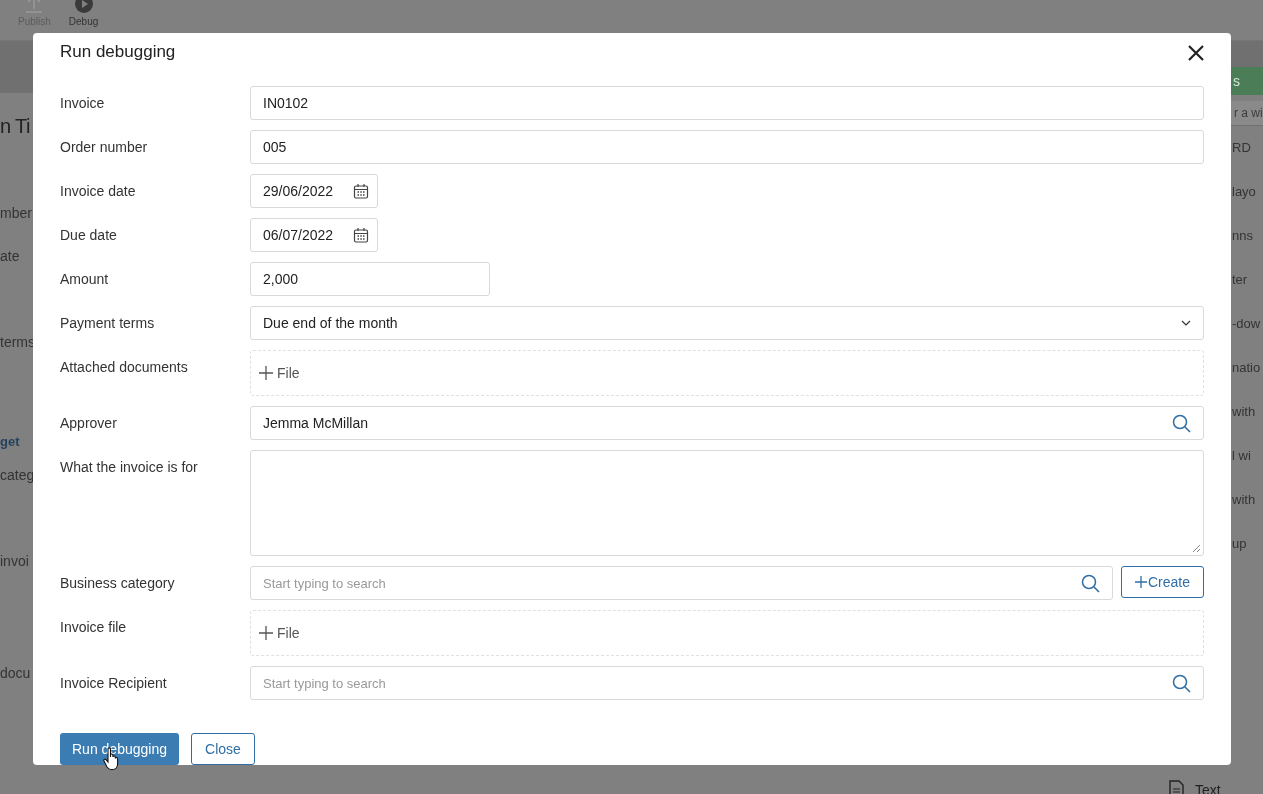  I want to click on document-icon, so click(1176, 787).